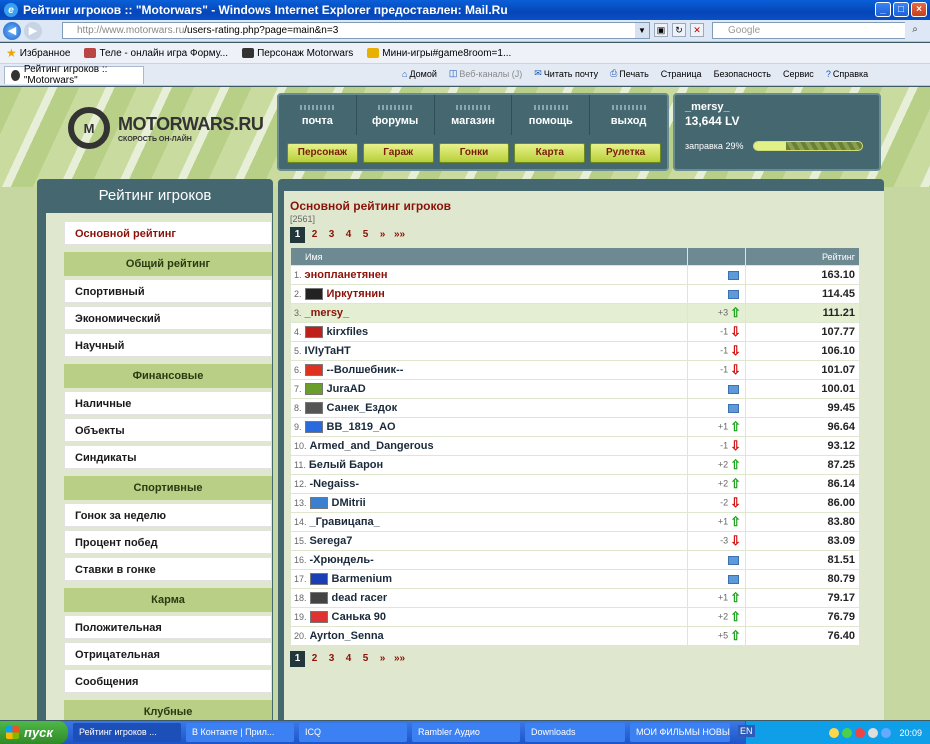  Describe the element at coordinates (362, 408) in the screenshot. I see `player-name-link: Санек_Ездок` at that location.